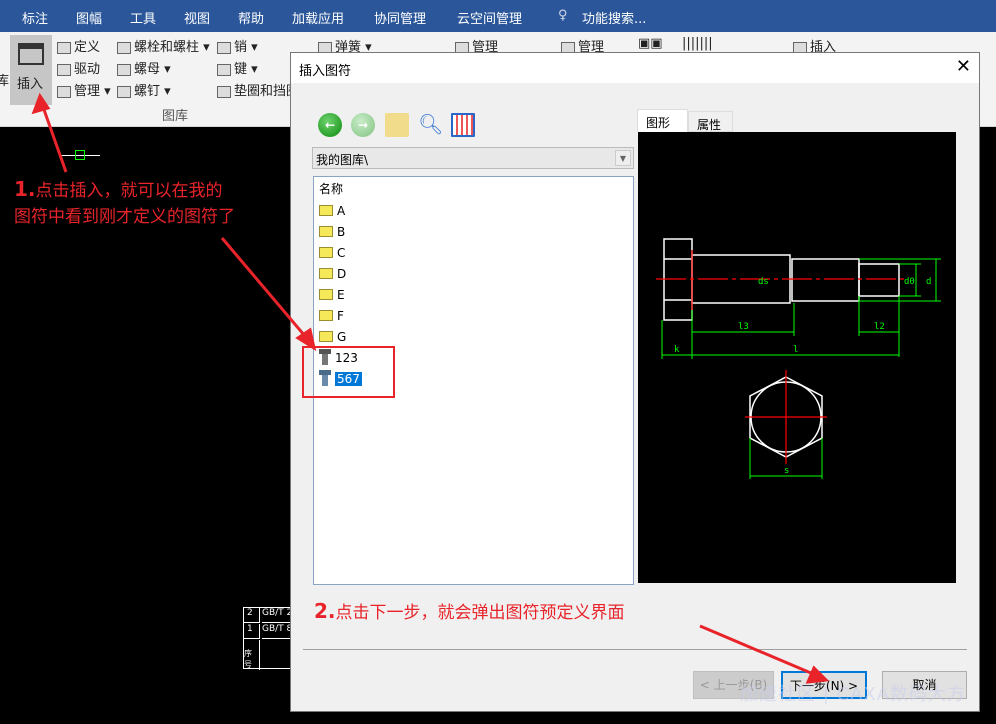 The image size is (996, 724). I want to click on arrowhead, so click(41, 103).